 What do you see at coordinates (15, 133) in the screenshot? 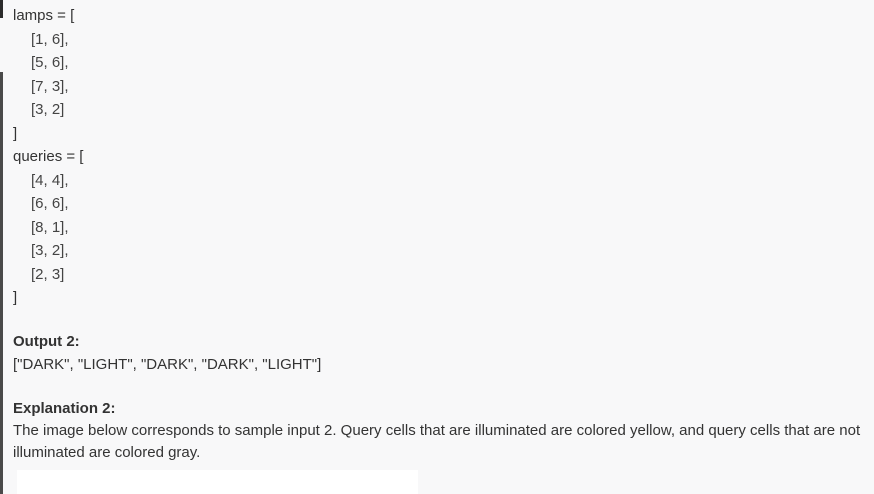
I see `lamps-close: ]` at bounding box center [15, 133].